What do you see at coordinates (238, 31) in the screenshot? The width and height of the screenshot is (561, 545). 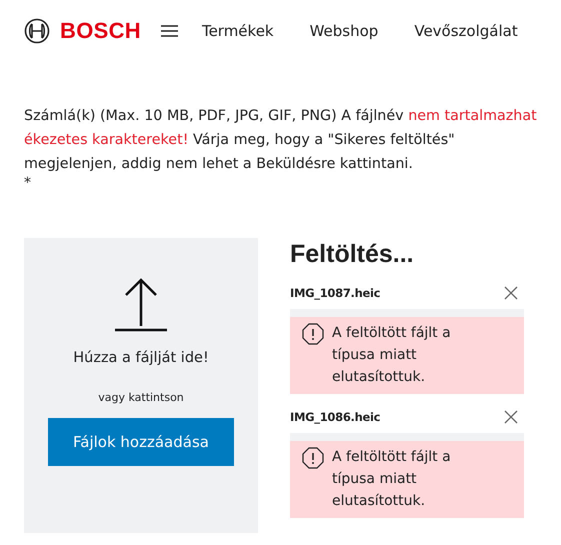 I see `nav-link: Termékek` at bounding box center [238, 31].